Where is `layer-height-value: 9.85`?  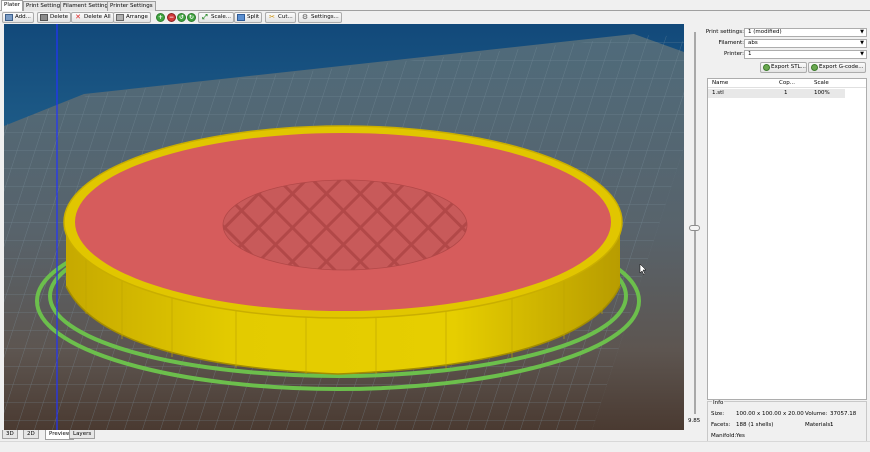 layer-height-value: 9.85 is located at coordinates (694, 421).